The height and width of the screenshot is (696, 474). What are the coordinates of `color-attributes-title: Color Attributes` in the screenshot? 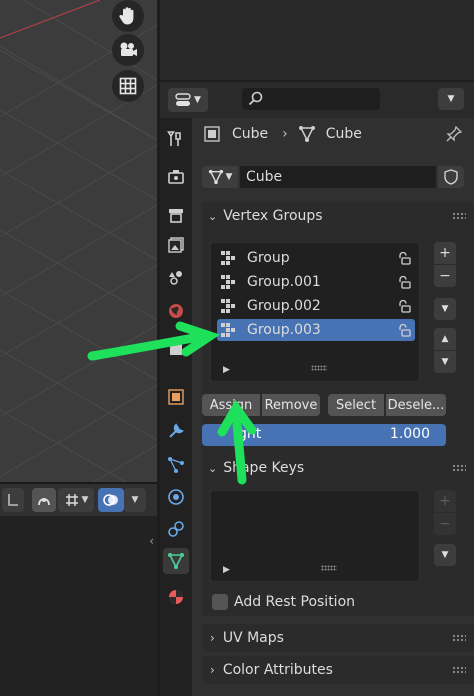 It's located at (277, 670).